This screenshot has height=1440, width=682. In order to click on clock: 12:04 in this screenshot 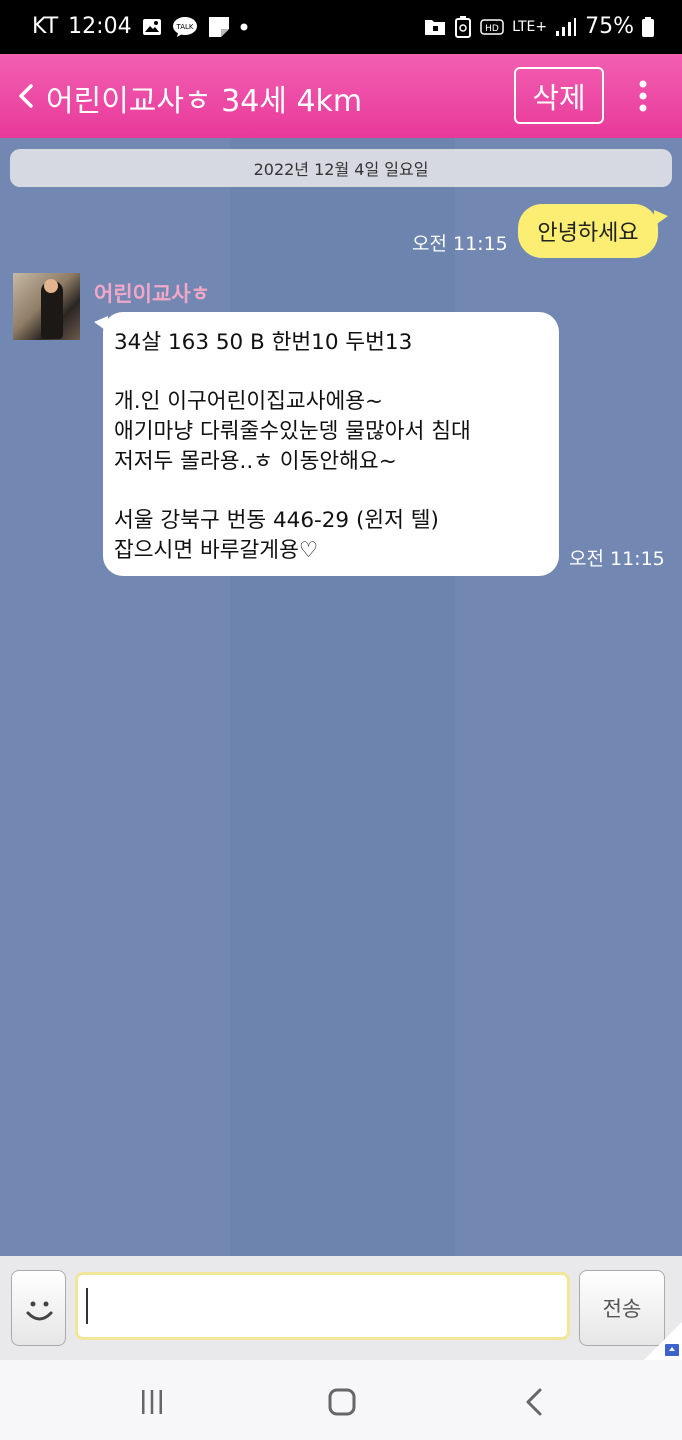, I will do `click(100, 26)`.